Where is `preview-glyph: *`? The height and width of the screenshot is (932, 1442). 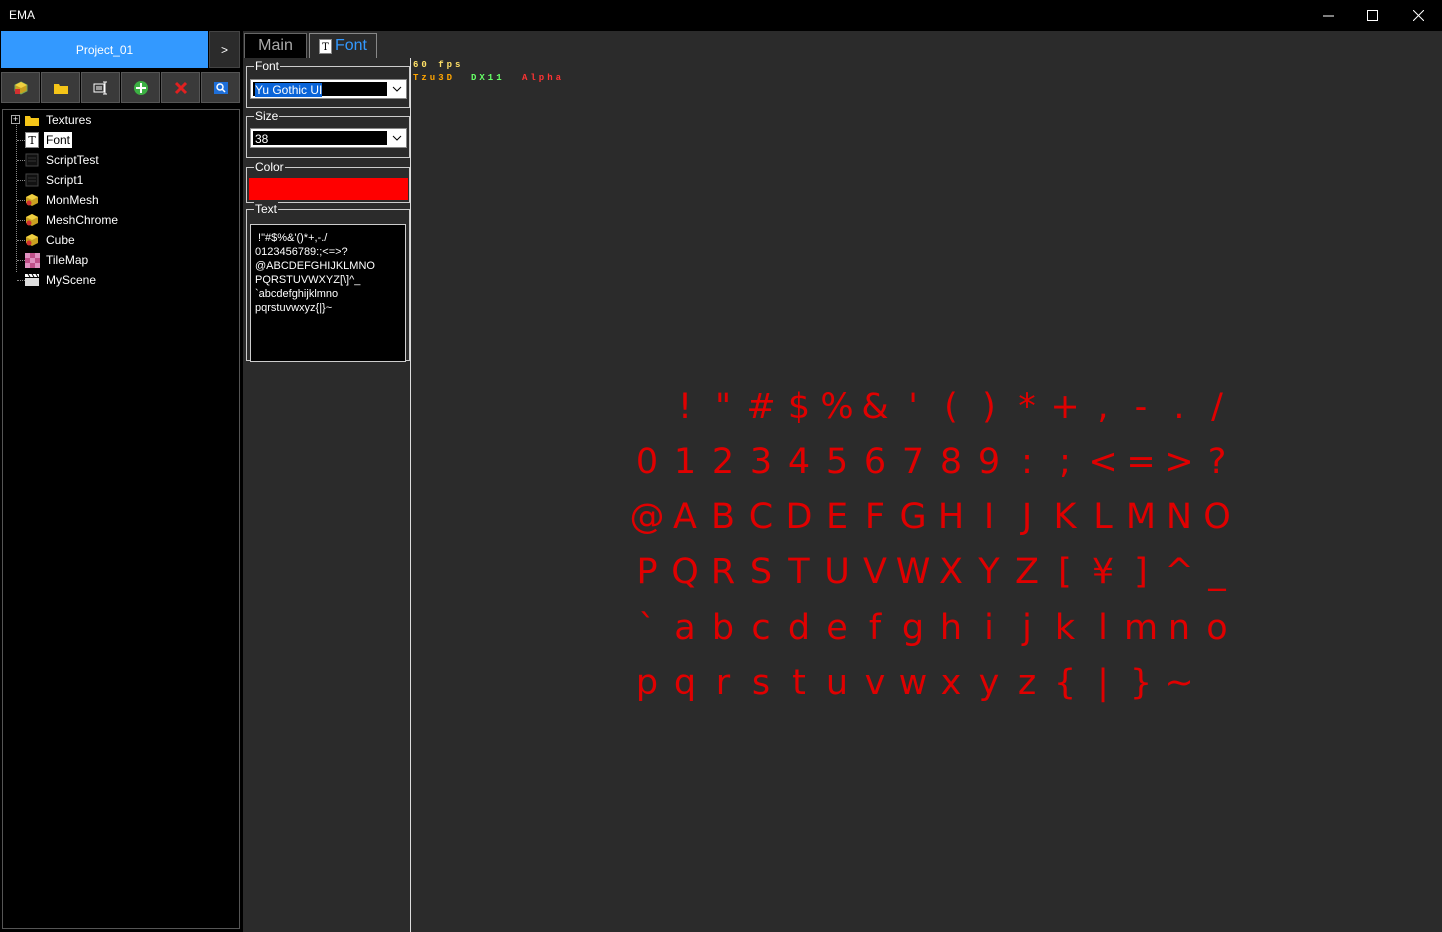
preview-glyph: * is located at coordinates (1027, 407).